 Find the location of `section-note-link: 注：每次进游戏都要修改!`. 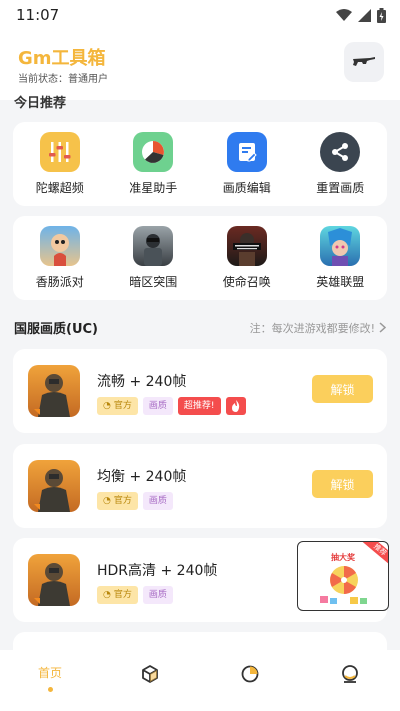

section-note-link: 注：每次进游戏都要修改! is located at coordinates (318, 328).